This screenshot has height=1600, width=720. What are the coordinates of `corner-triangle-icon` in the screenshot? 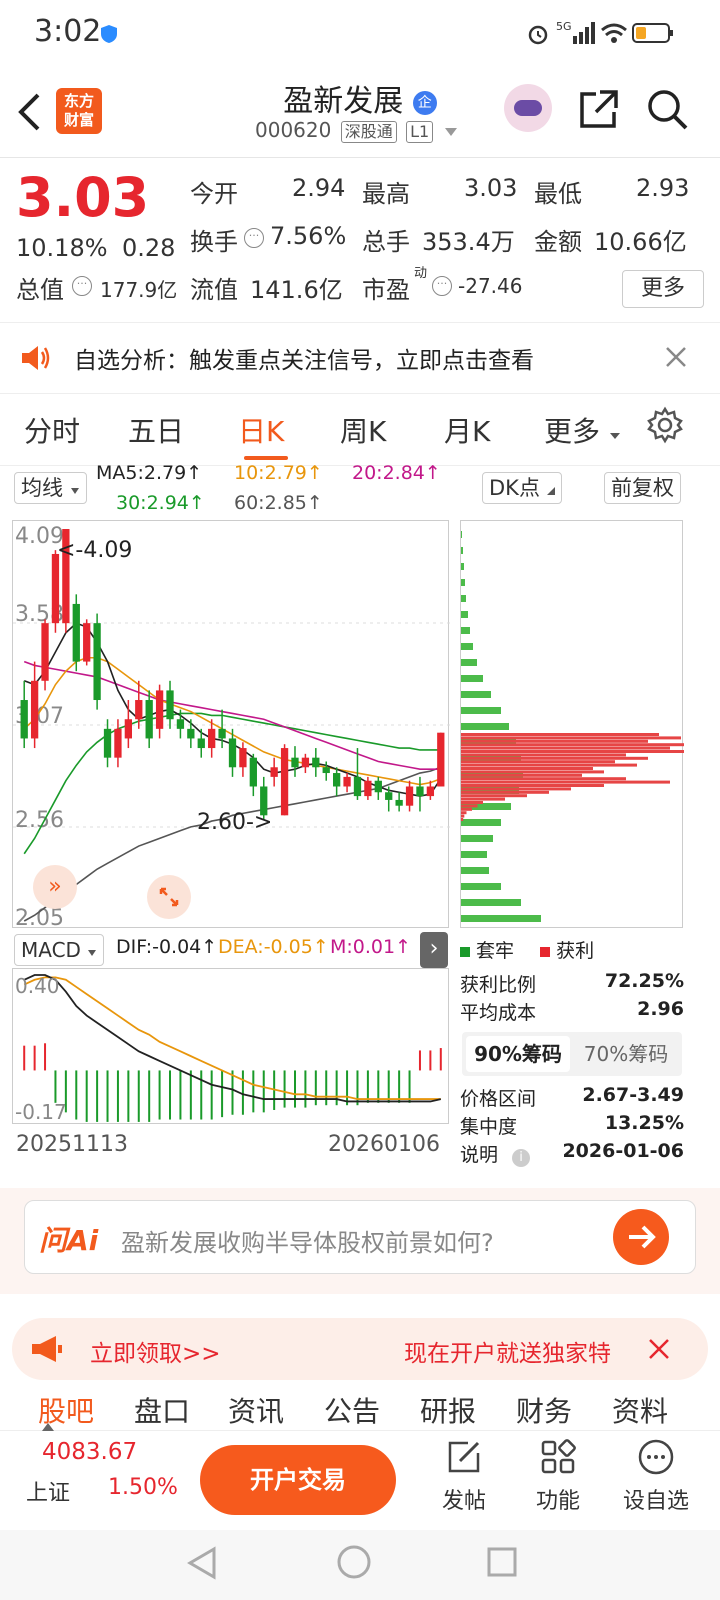 It's located at (550, 491).